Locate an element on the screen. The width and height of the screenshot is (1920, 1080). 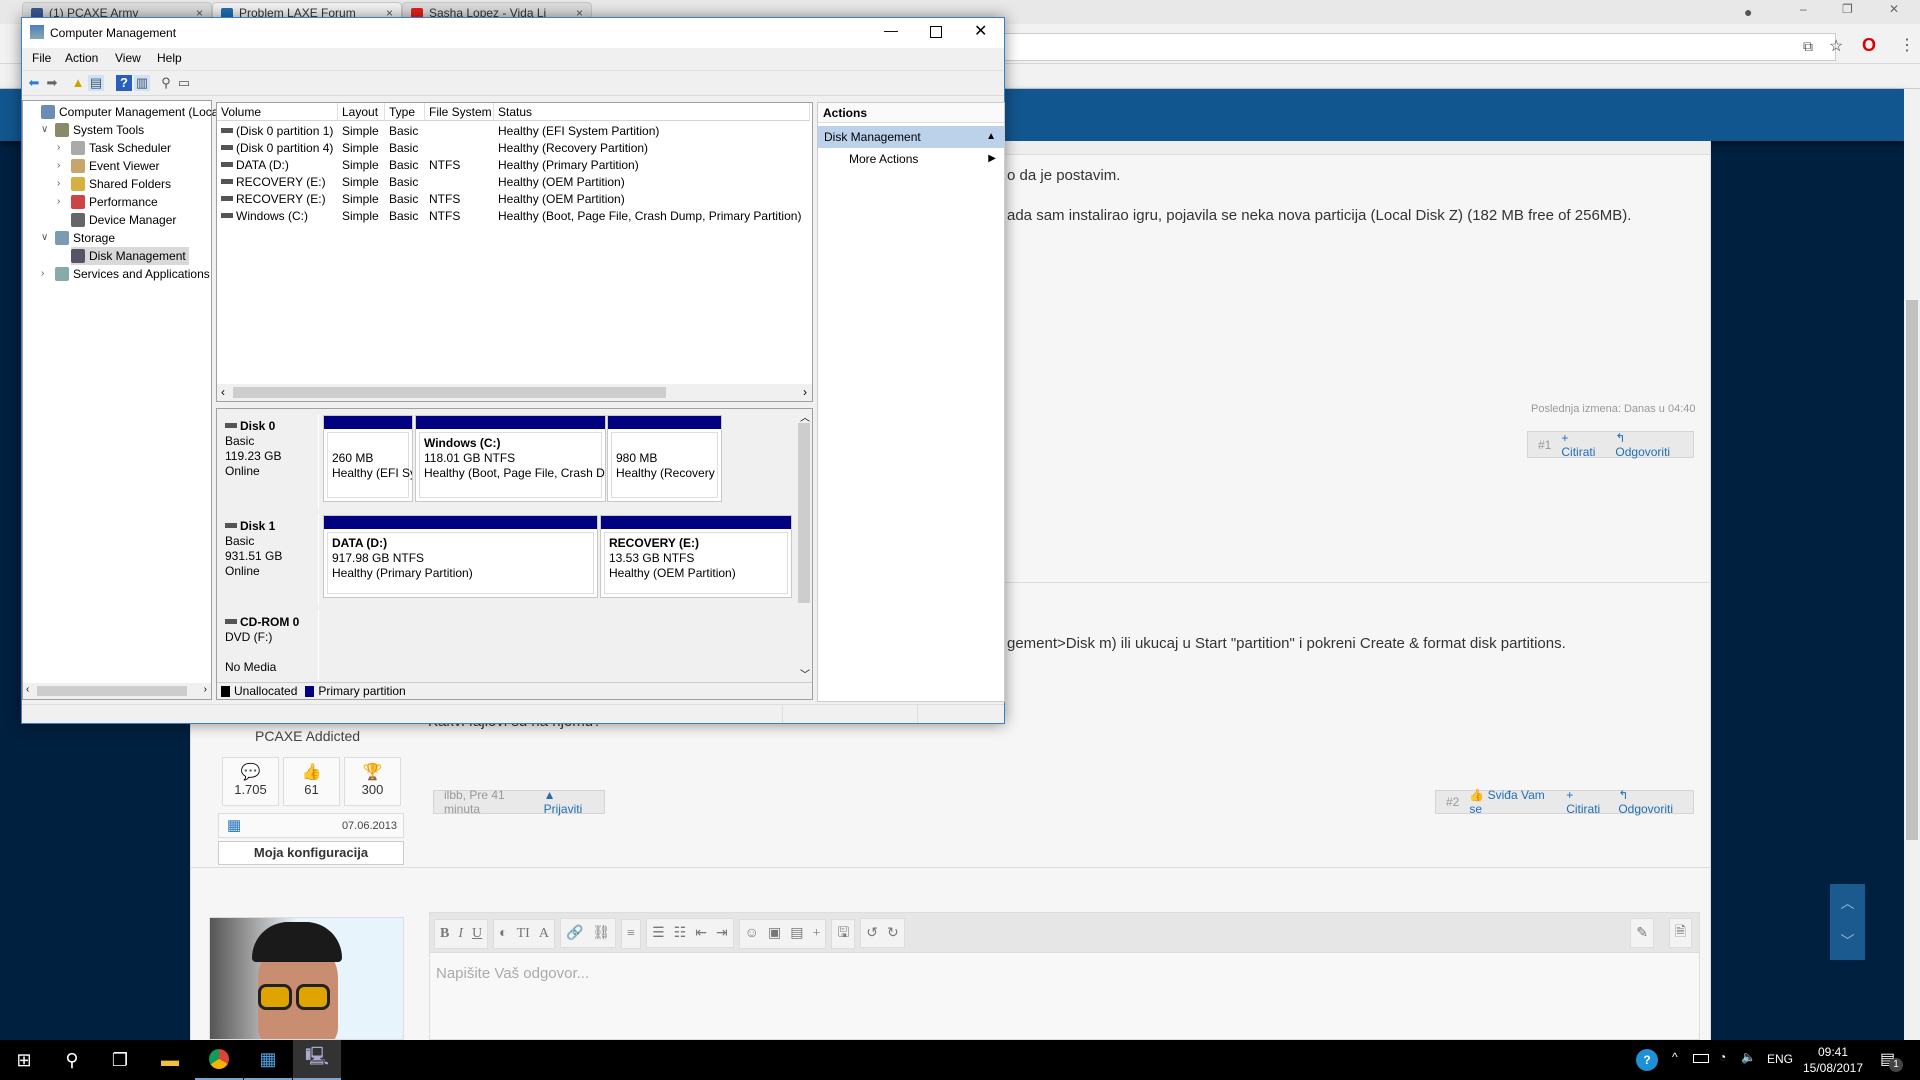
eraser-button: ✎ is located at coordinates (1642, 933).